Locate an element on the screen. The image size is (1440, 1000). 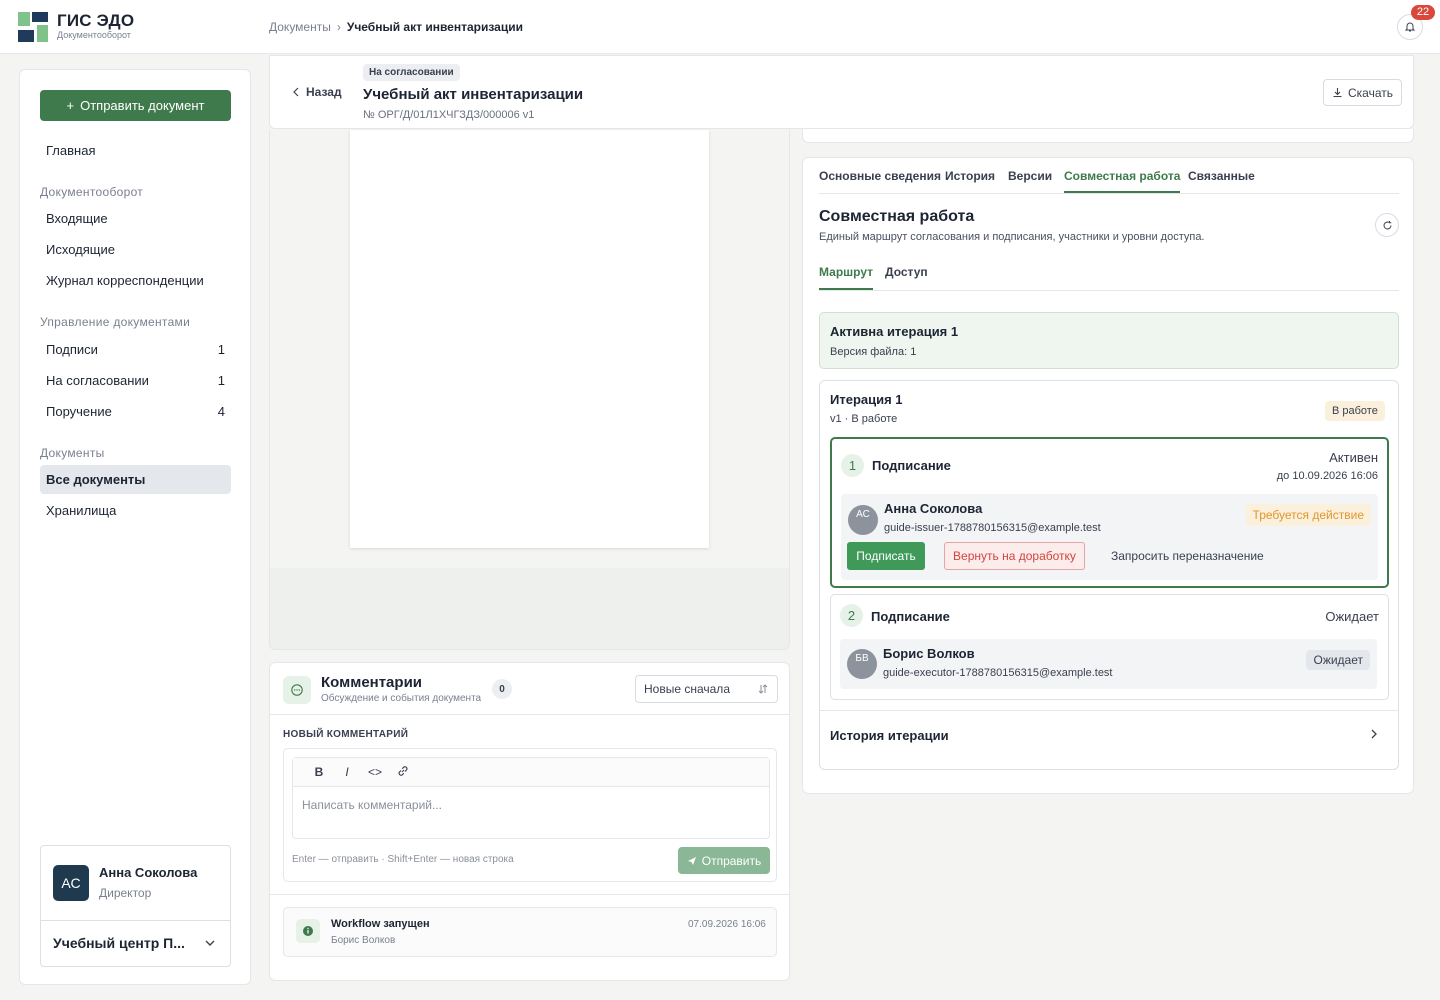
breadcrumb: Документы › Учебный акт инвентаризации is located at coordinates (396, 27).